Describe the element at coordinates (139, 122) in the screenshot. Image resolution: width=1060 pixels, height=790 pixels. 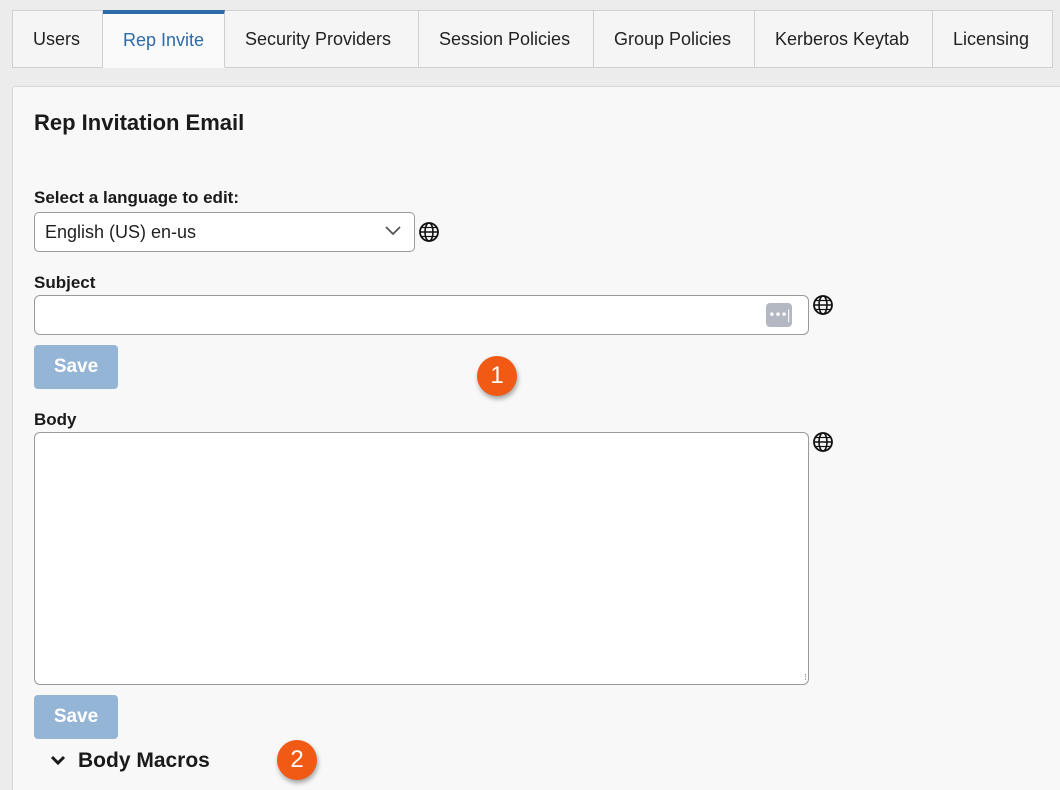
I see `page-title: Rep Invitation Email` at that location.